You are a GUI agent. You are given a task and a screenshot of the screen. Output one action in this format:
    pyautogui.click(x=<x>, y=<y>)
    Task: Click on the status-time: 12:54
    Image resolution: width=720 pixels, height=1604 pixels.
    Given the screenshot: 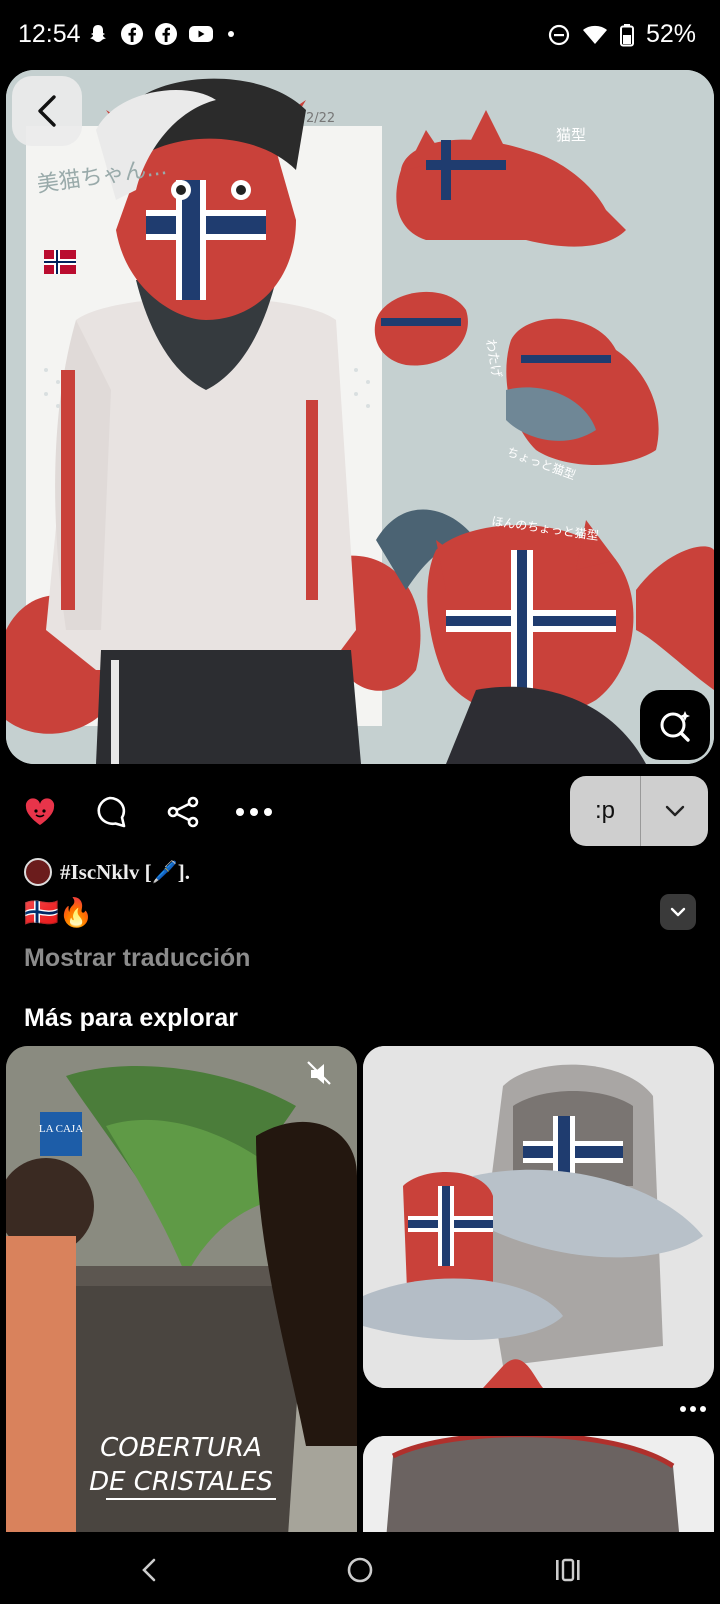 What is the action you would take?
    pyautogui.click(x=49, y=34)
    